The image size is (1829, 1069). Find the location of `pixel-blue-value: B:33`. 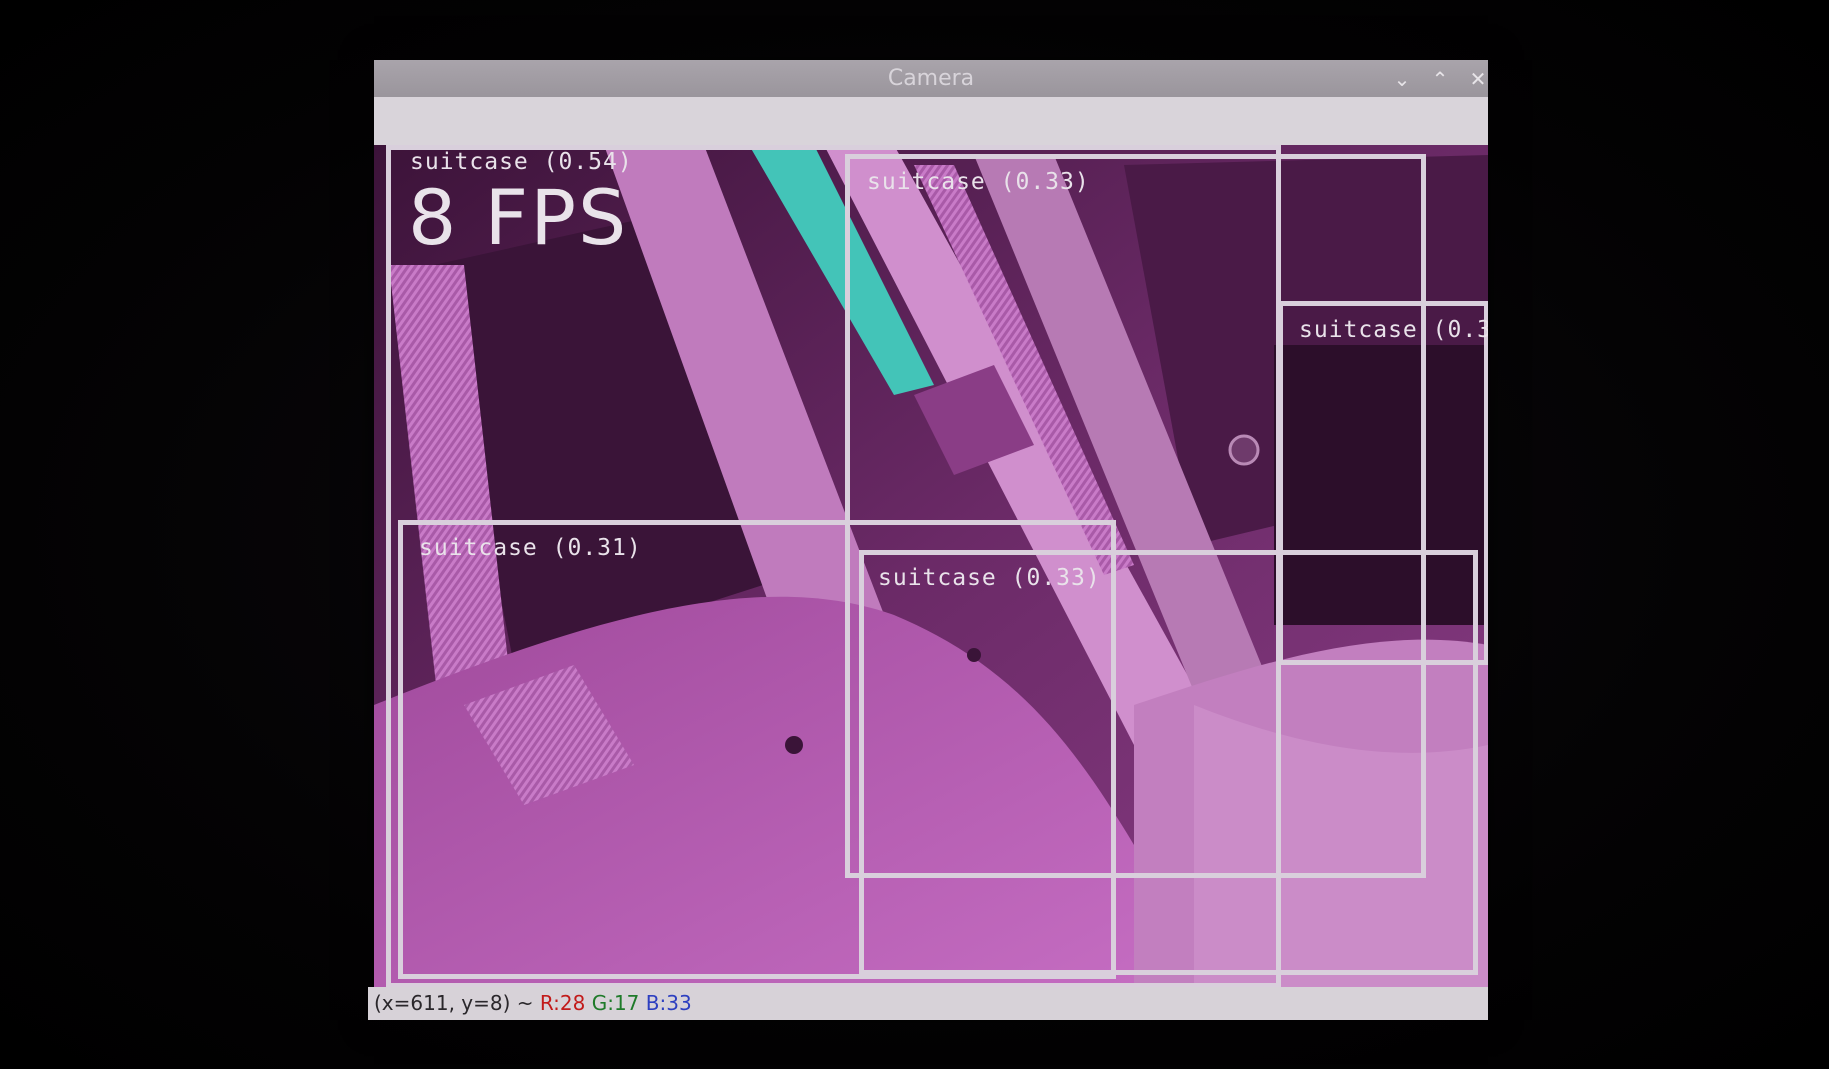

pixel-blue-value: B:33 is located at coordinates (668, 1003).